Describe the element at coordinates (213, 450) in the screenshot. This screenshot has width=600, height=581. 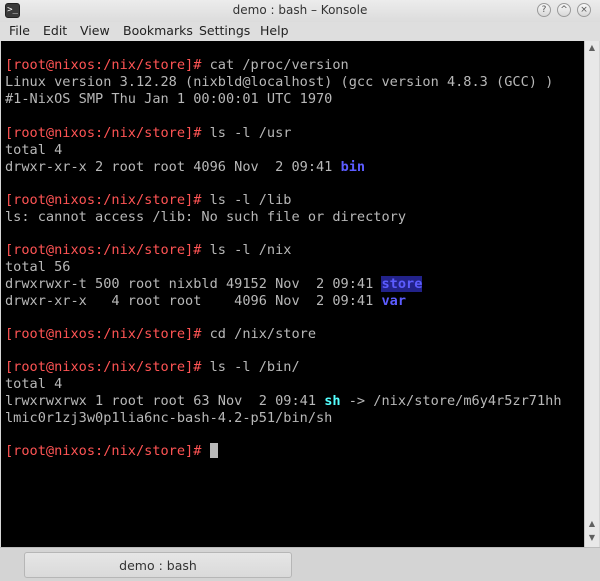
I see `text-cursor` at that location.